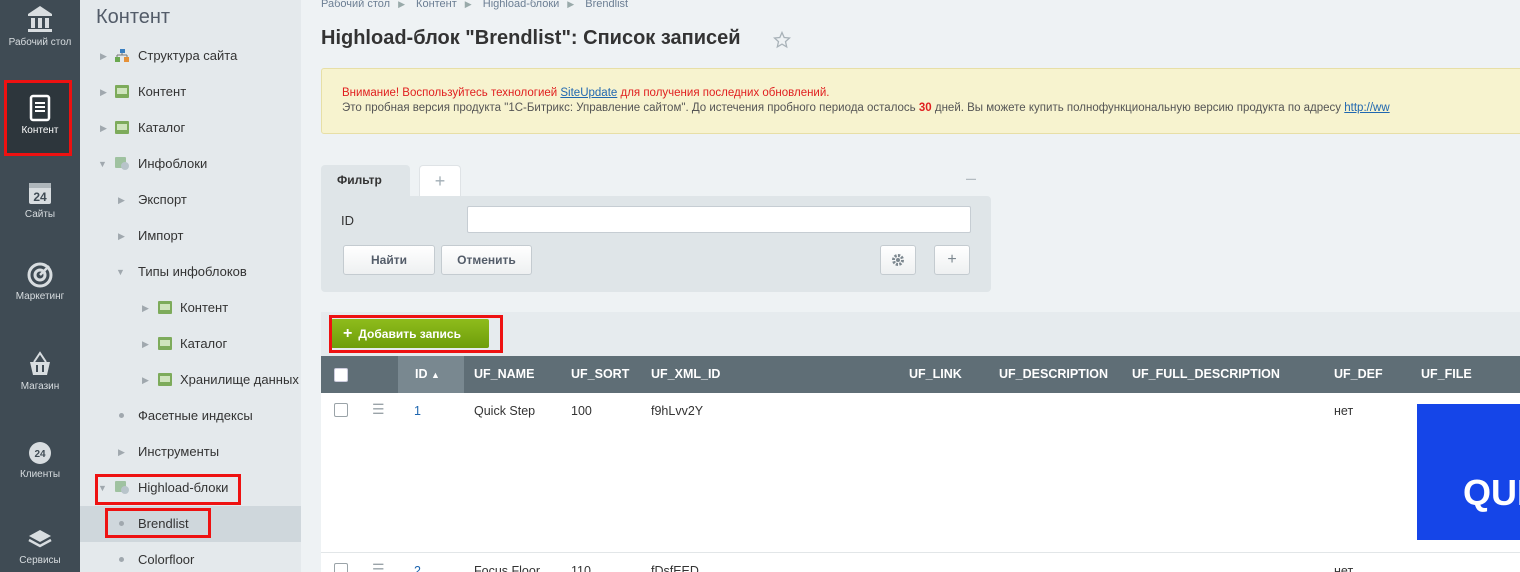 The width and height of the screenshot is (1520, 572). Describe the element at coordinates (40, 560) in the screenshot. I see `nav-services-label: Сервисы` at that location.